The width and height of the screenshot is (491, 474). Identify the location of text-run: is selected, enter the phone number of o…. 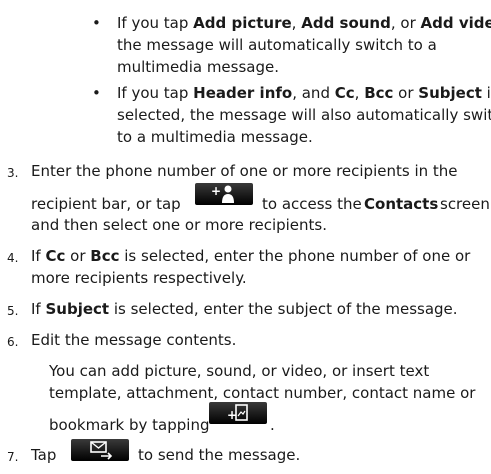
(295, 256).